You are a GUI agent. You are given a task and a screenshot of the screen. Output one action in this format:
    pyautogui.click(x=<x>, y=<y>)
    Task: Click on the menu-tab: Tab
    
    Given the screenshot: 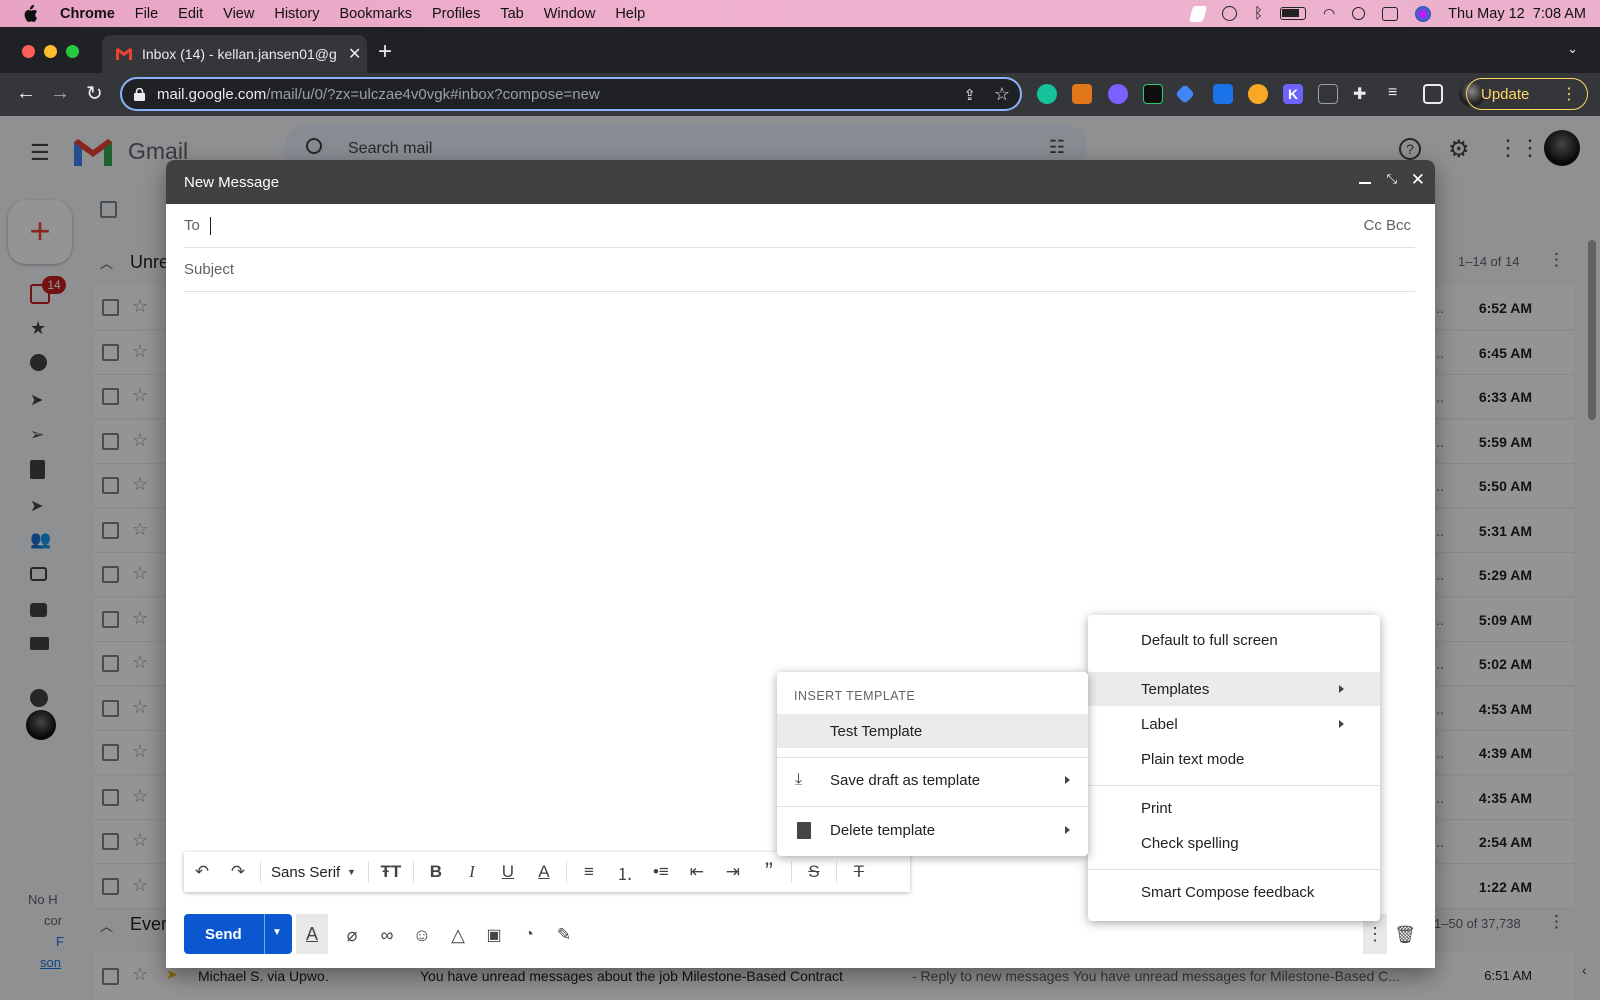 What is the action you would take?
    pyautogui.click(x=511, y=14)
    